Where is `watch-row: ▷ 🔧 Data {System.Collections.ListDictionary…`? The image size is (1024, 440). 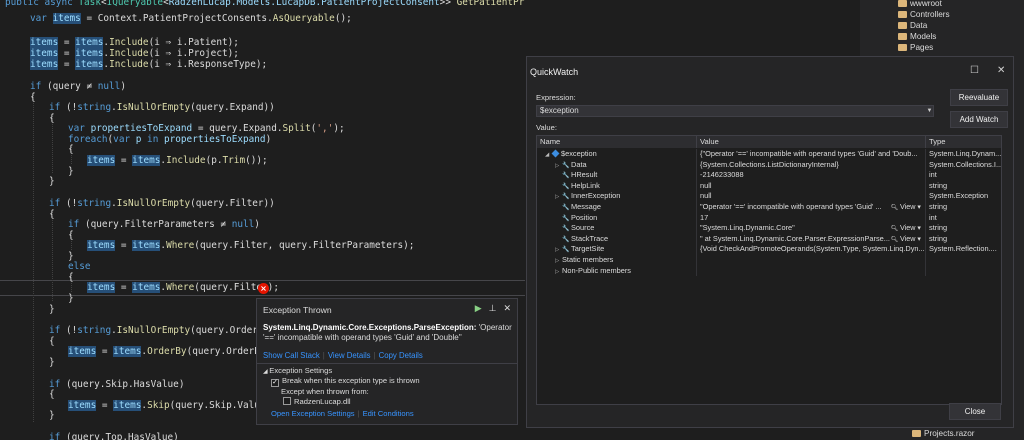 watch-row: ▷ 🔧 Data {System.Collections.ListDictionary… is located at coordinates (769, 165).